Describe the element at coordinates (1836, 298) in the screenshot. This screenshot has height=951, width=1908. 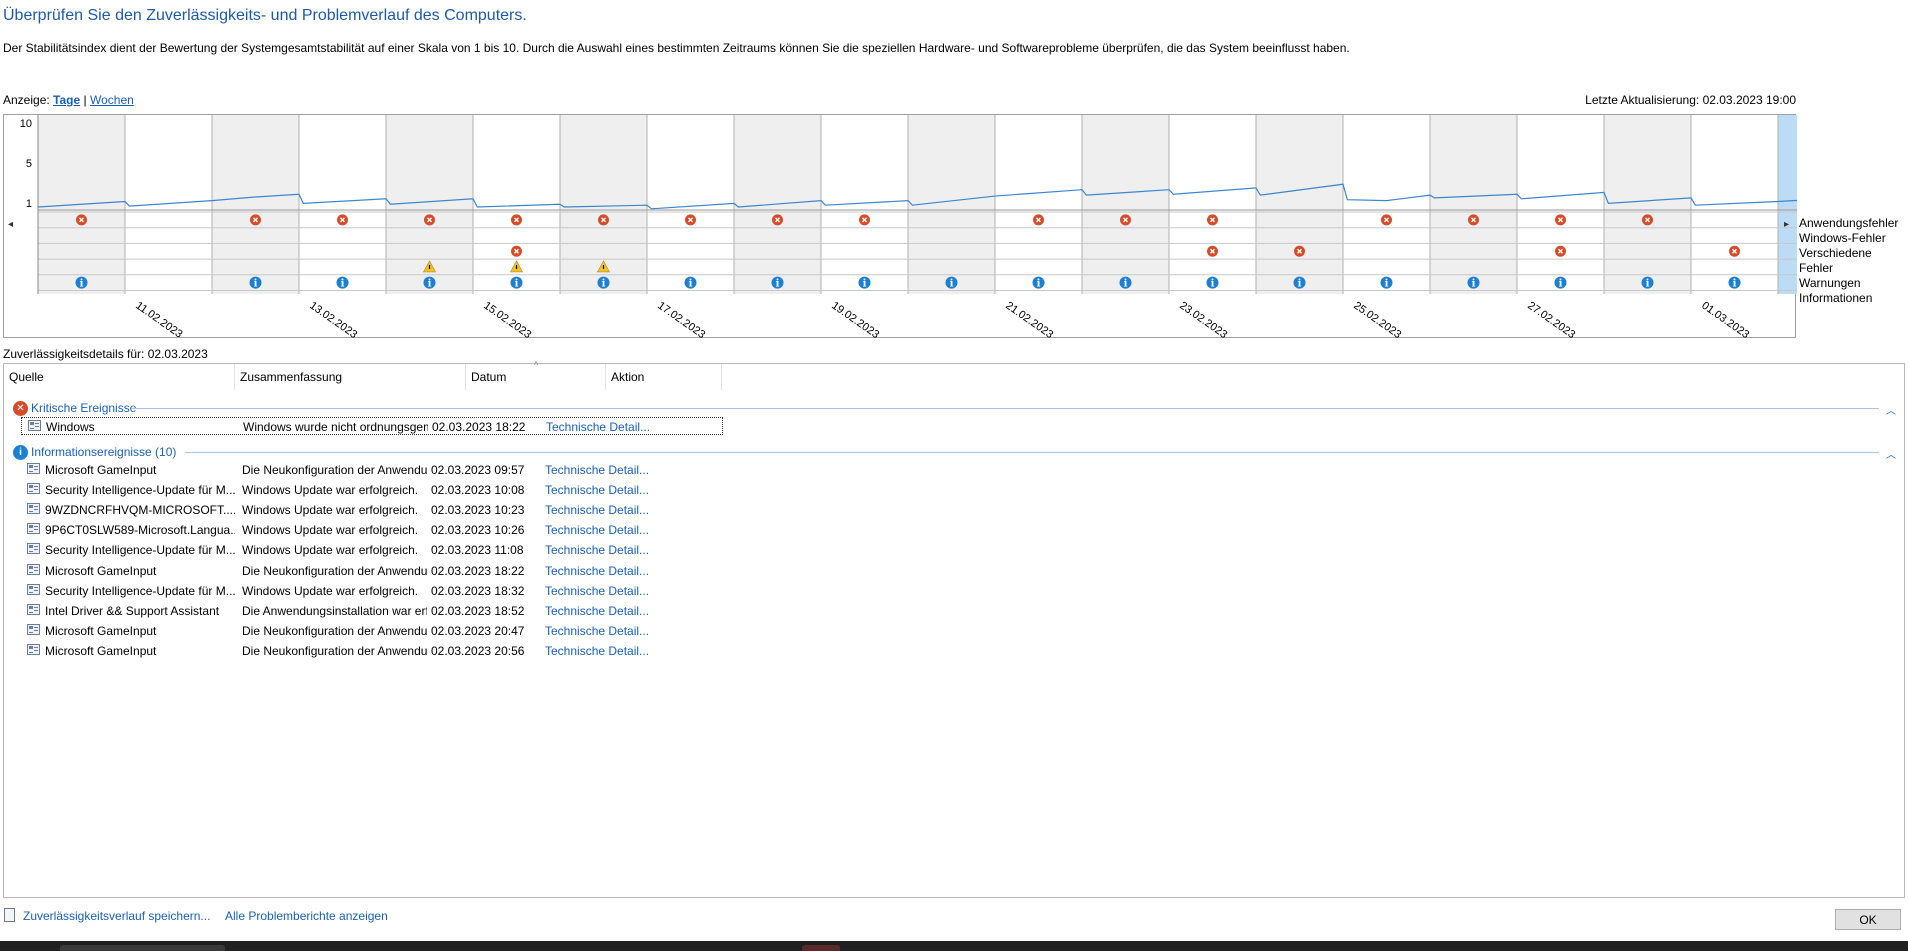
I see `row-label-info: Informationen` at that location.